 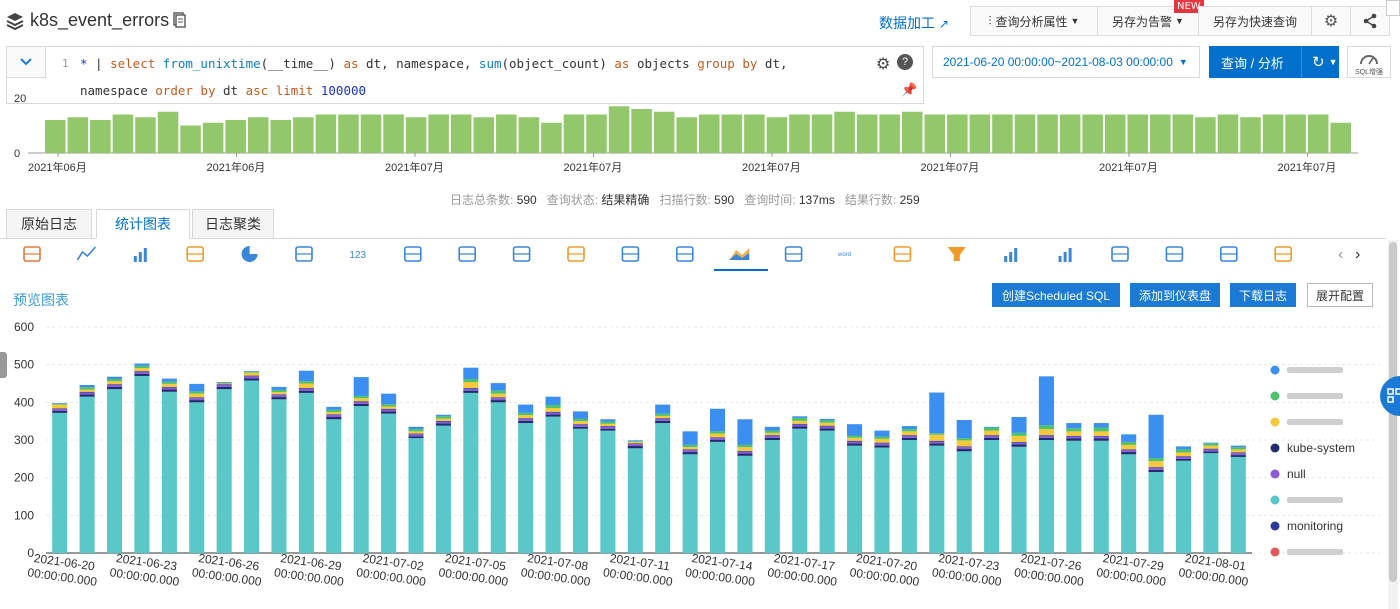 I want to click on side-drawer-handle, so click(x=3, y=365).